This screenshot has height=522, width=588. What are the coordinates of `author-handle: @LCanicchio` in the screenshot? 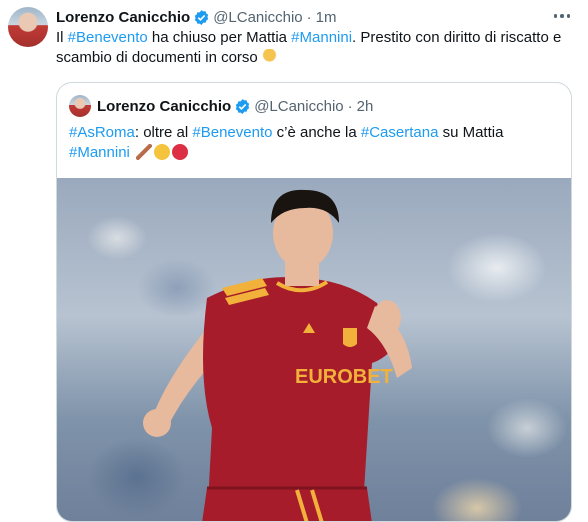 It's located at (257, 17).